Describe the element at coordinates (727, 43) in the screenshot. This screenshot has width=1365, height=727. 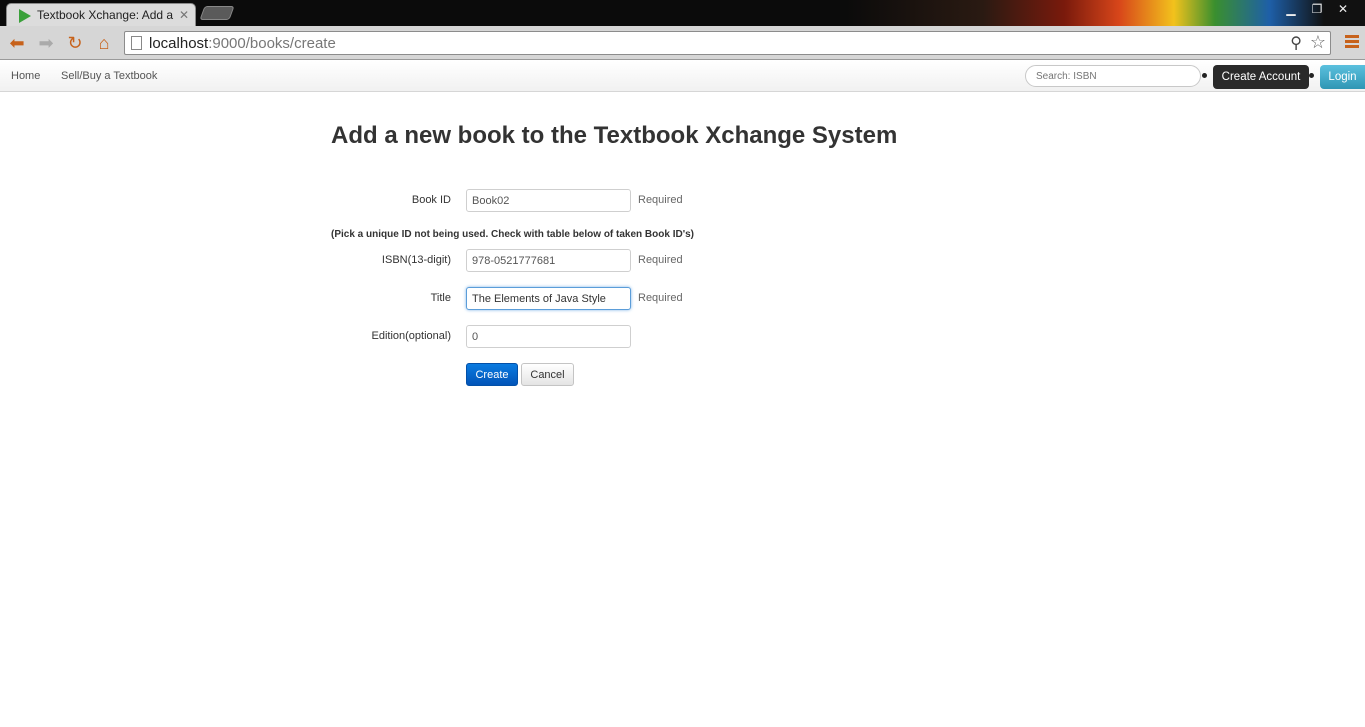
I see `address-bar: localhost:9000/books/create ⚲ ☆` at that location.